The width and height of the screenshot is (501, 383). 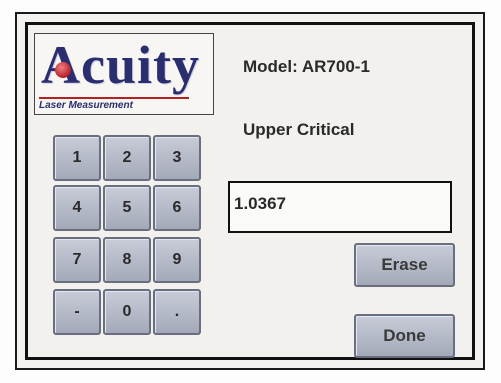 I want to click on logo-underline, so click(x=114, y=98).